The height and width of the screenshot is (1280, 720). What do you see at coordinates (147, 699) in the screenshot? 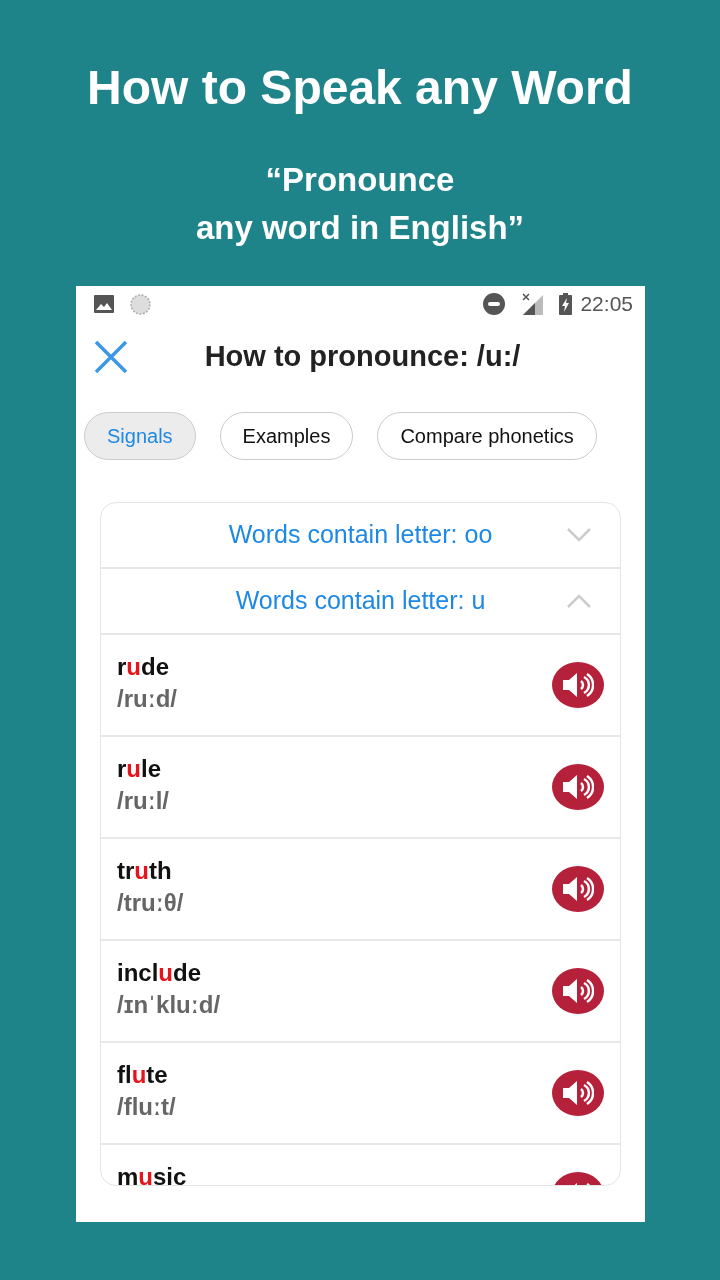
I see `phonetic-text: /ruːd/` at bounding box center [147, 699].